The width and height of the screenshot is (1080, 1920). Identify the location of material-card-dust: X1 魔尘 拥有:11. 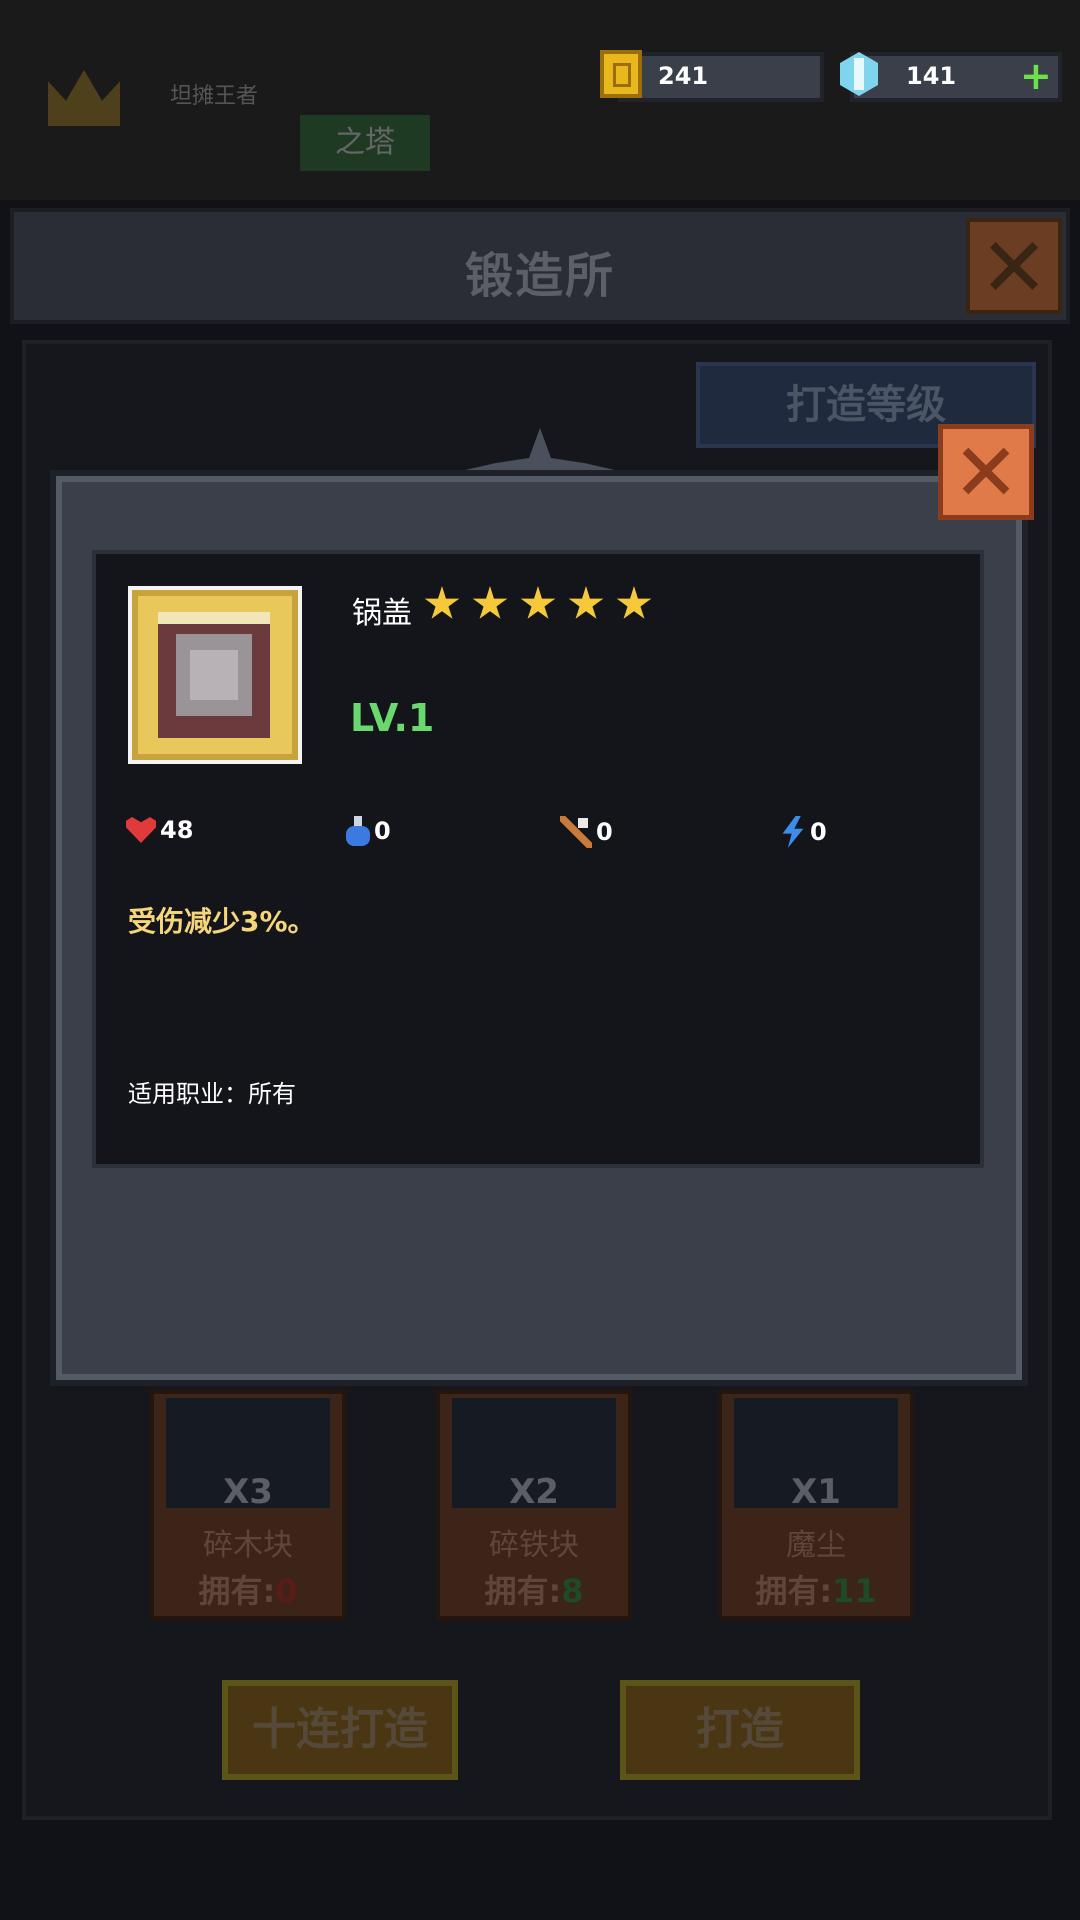
(816, 1505).